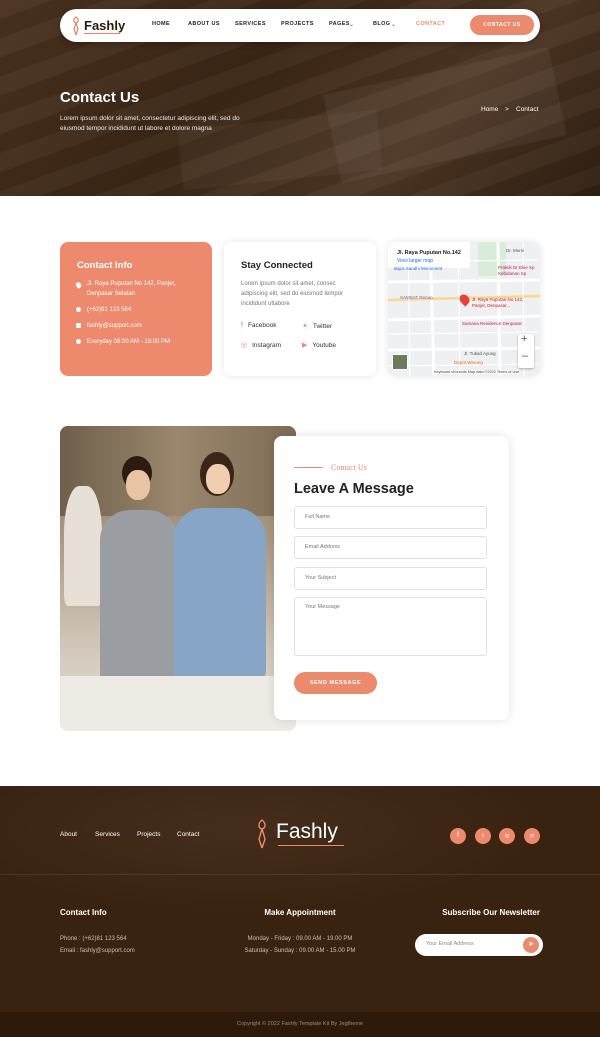 Image resolution: width=600 pixels, height=1037 pixels. I want to click on facebook-label: Facebook, so click(262, 325).